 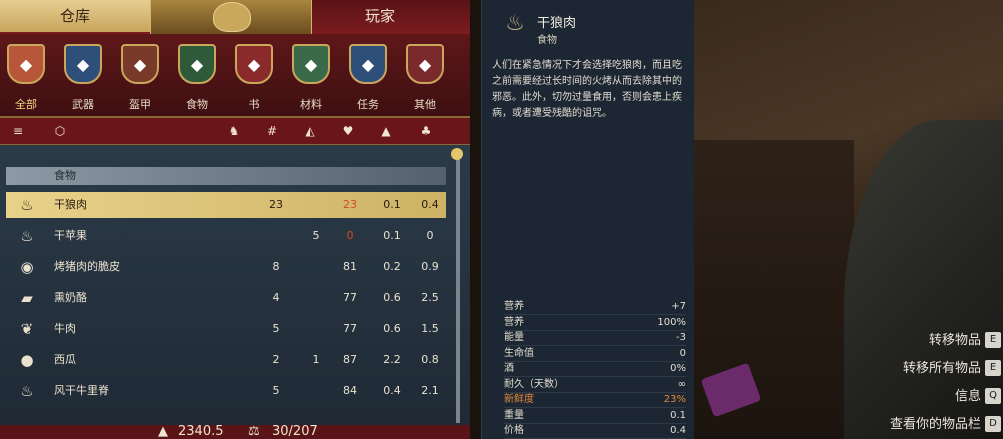 What do you see at coordinates (392, 204) in the screenshot?
I see `item-weight: 0.1` at bounding box center [392, 204].